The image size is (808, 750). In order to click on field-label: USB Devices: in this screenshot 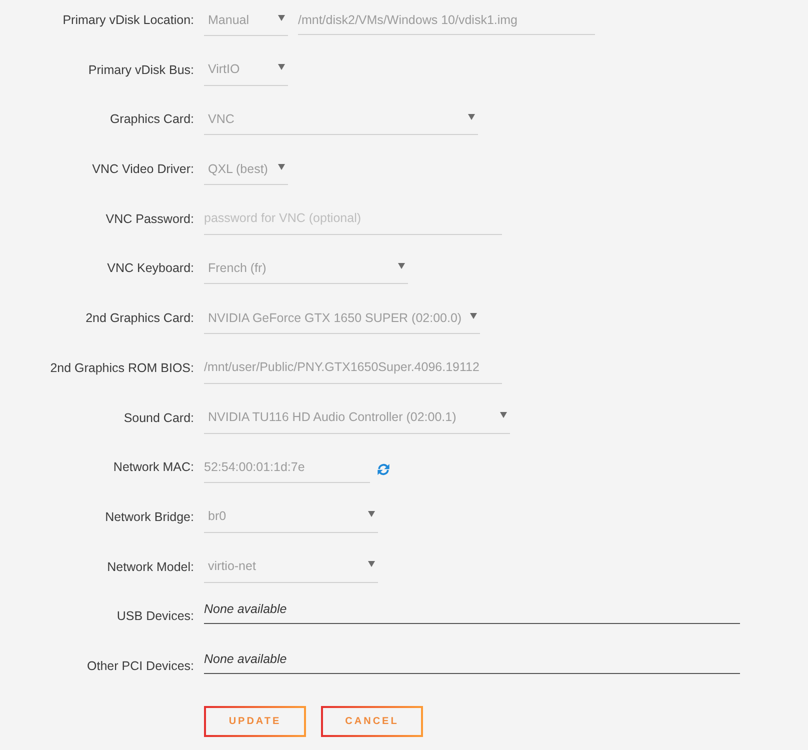, I will do `click(155, 616)`.